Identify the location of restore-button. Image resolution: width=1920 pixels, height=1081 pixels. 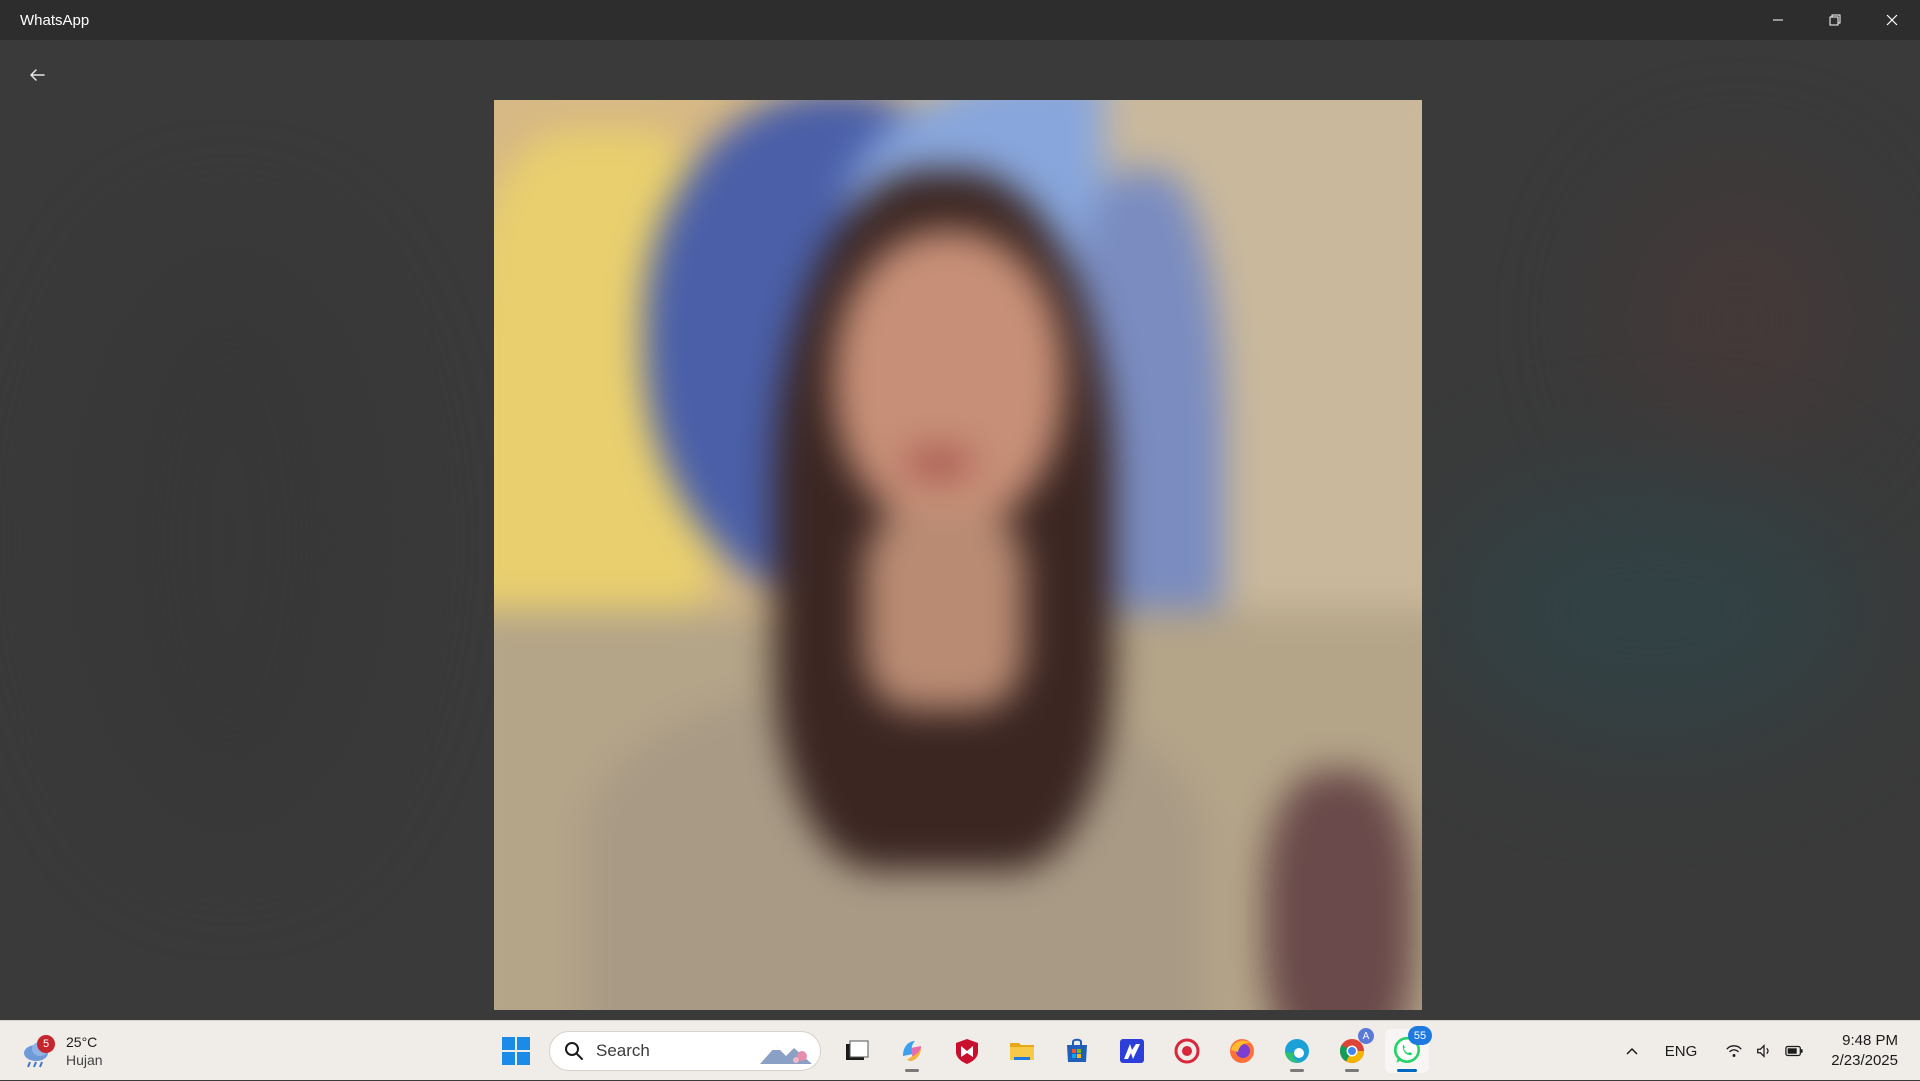
(1834, 20).